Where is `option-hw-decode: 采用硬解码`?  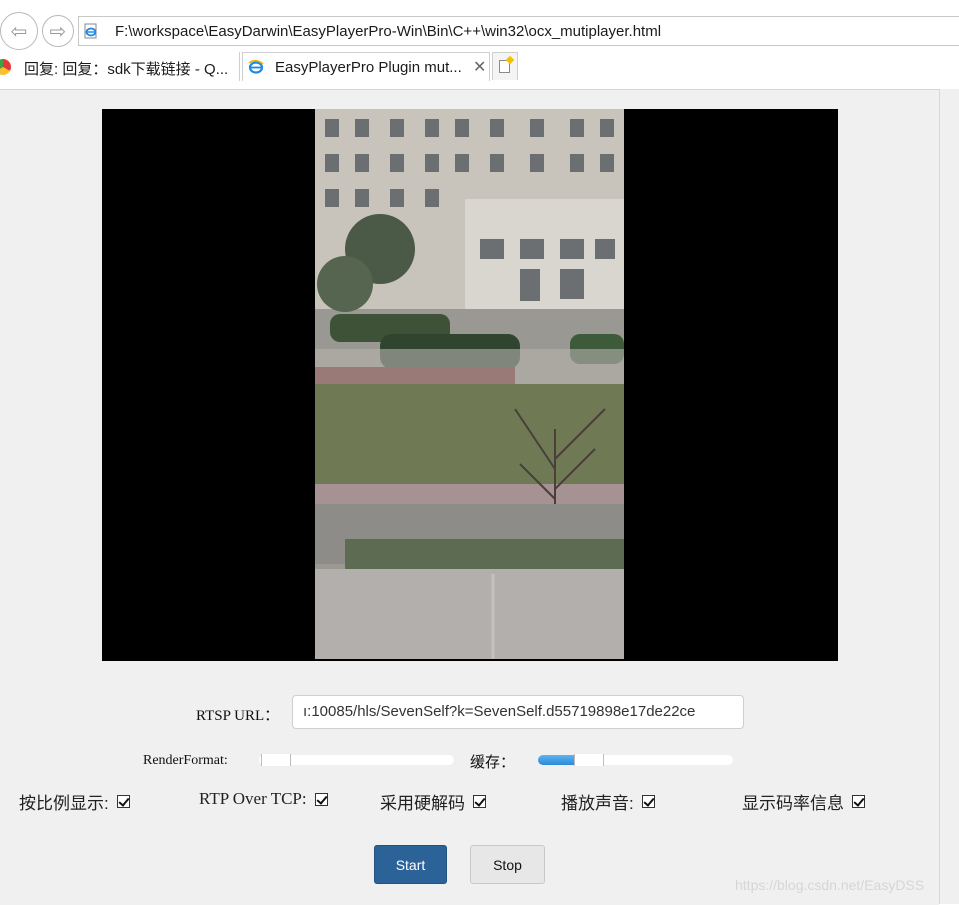 option-hw-decode: 采用硬解码 is located at coordinates (433, 801).